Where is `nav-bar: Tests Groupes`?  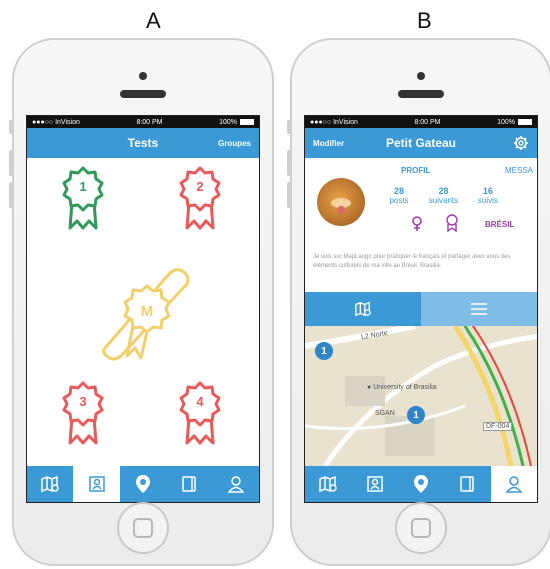 nav-bar: Tests Groupes is located at coordinates (143, 143).